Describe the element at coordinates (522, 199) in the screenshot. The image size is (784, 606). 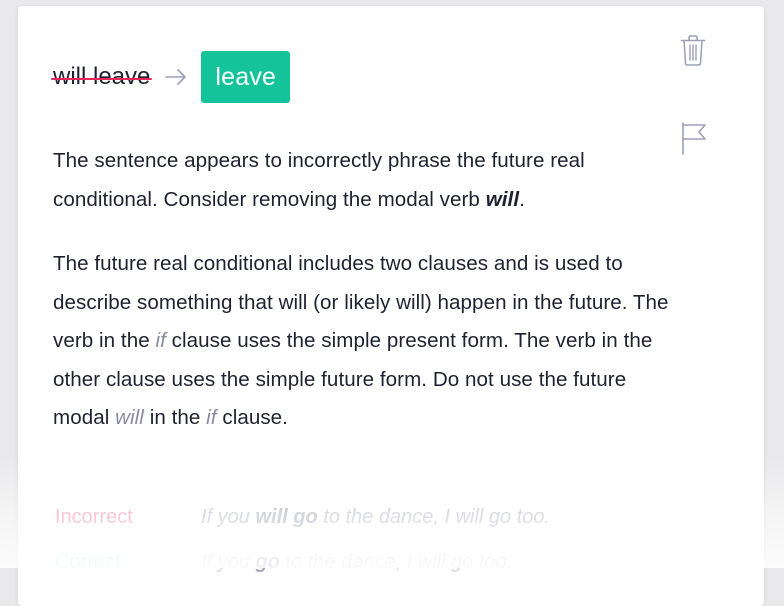
I see `summary-end: .` at that location.